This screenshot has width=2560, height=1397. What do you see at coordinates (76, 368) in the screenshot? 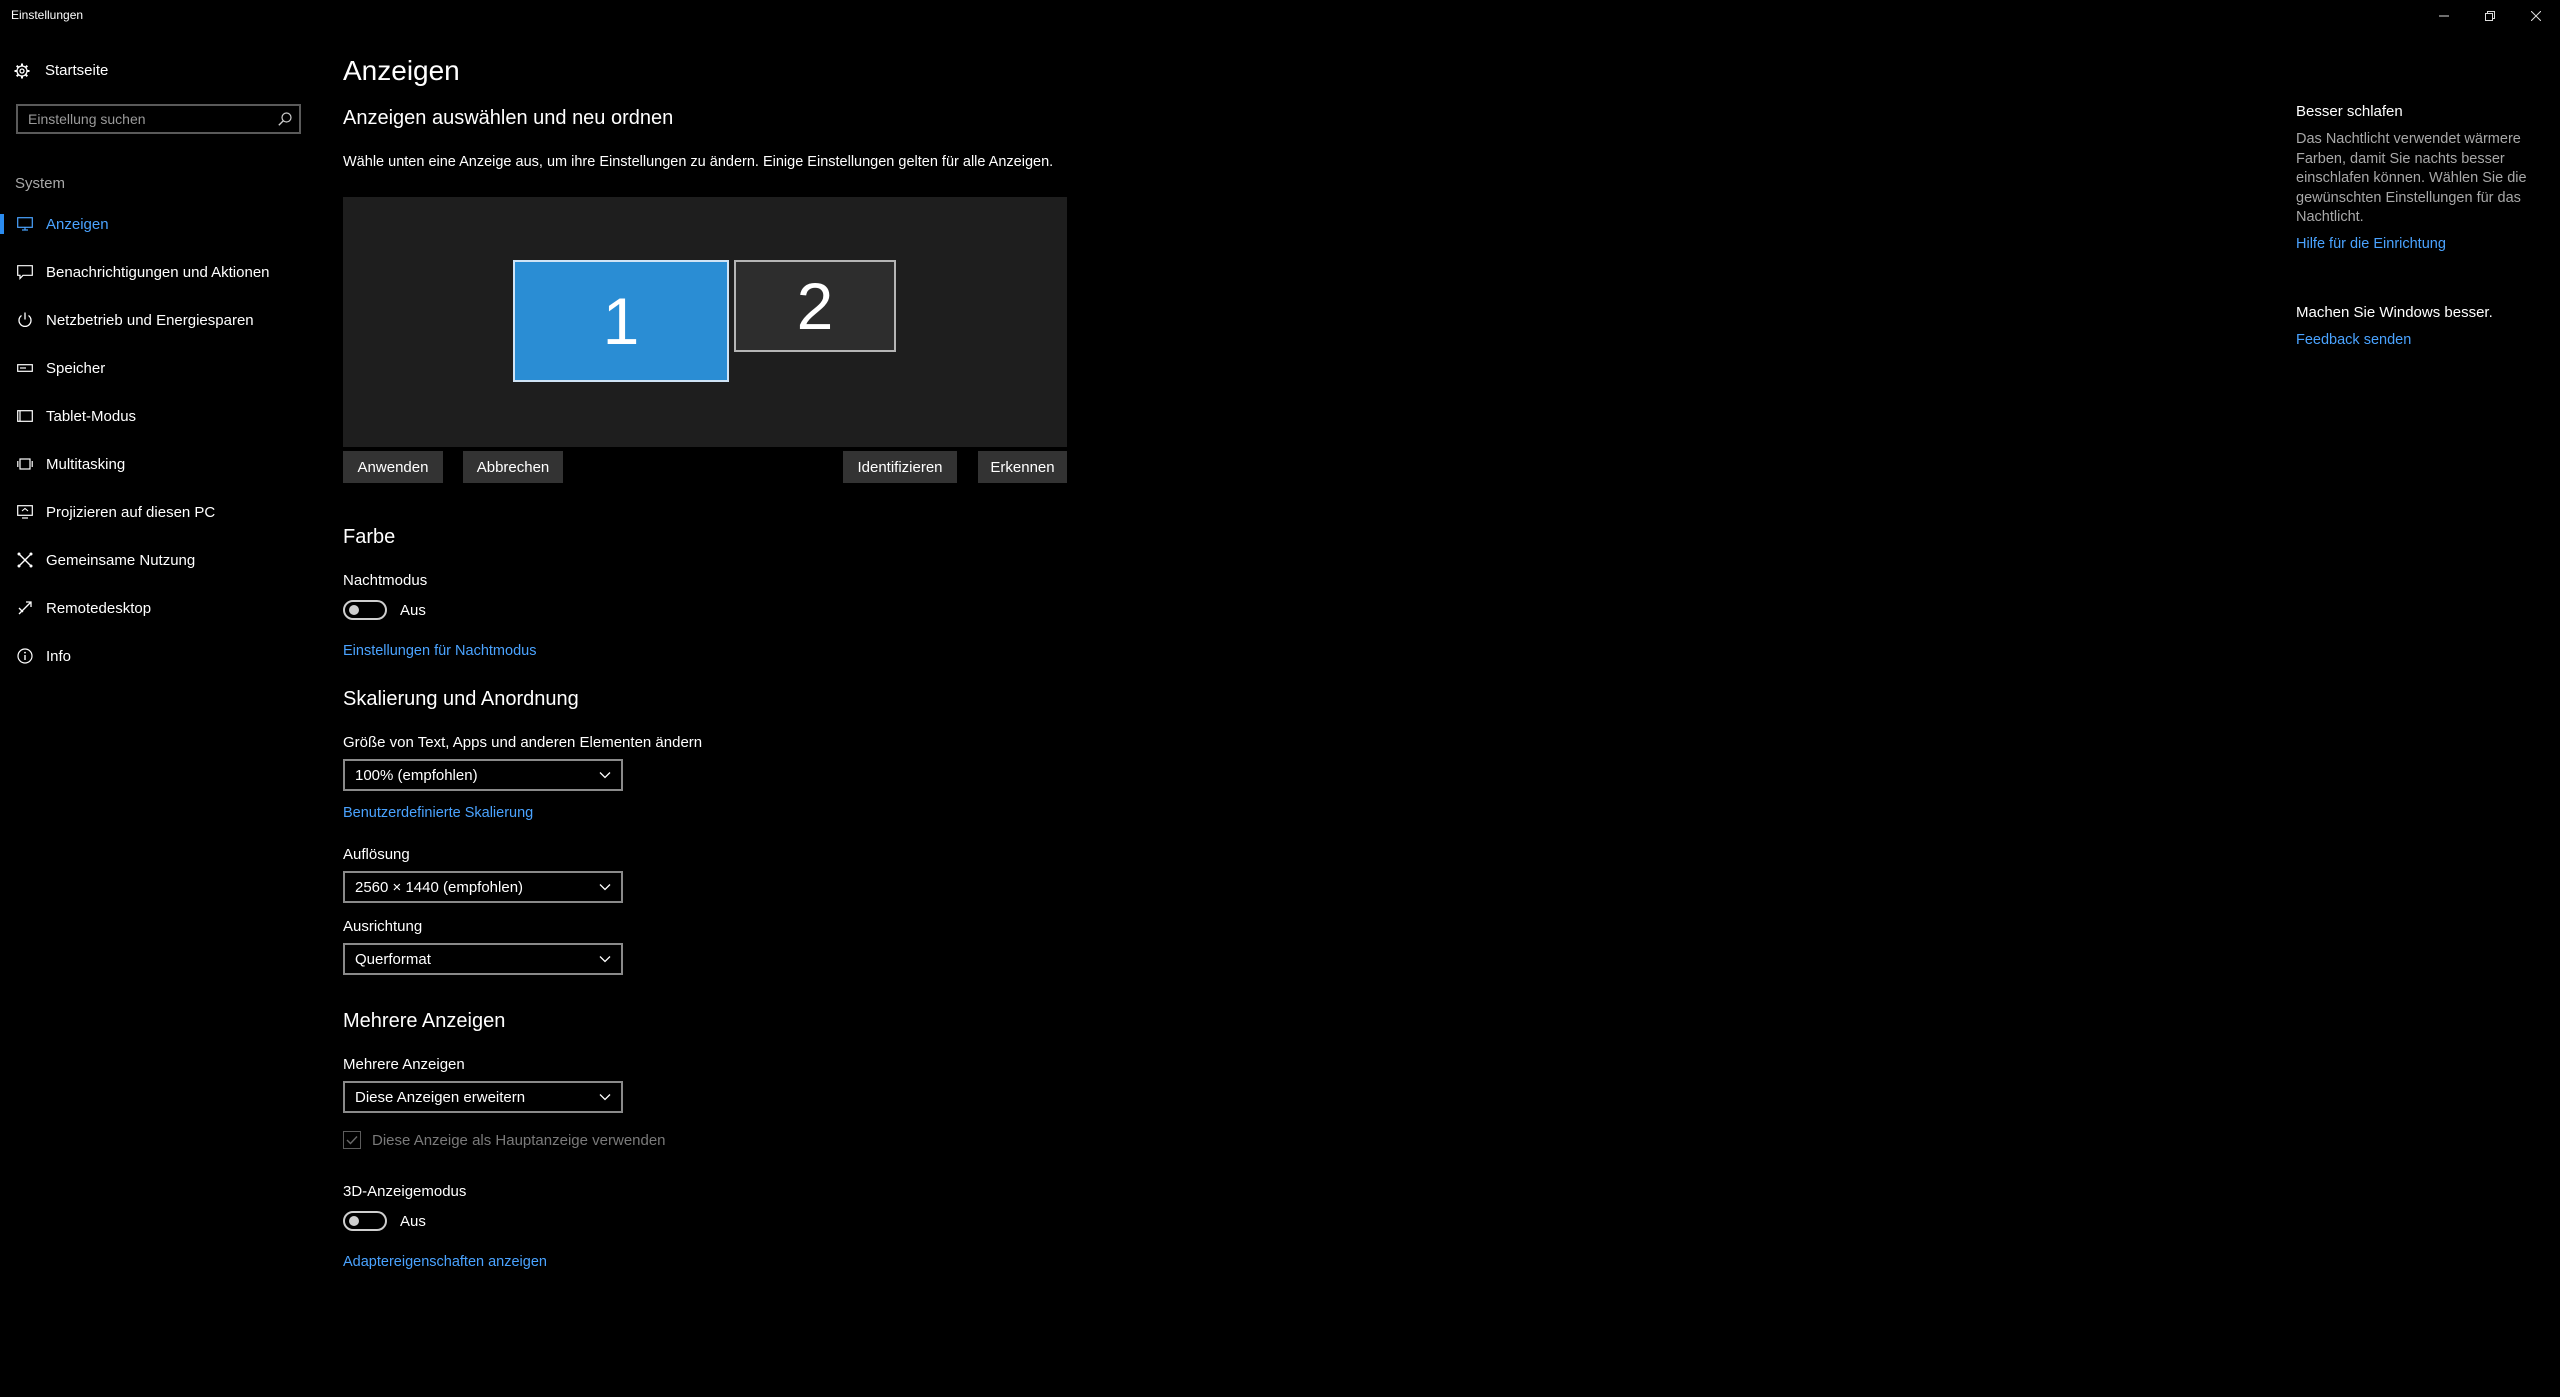
I see `sidebar-item-label: Speicher` at bounding box center [76, 368].